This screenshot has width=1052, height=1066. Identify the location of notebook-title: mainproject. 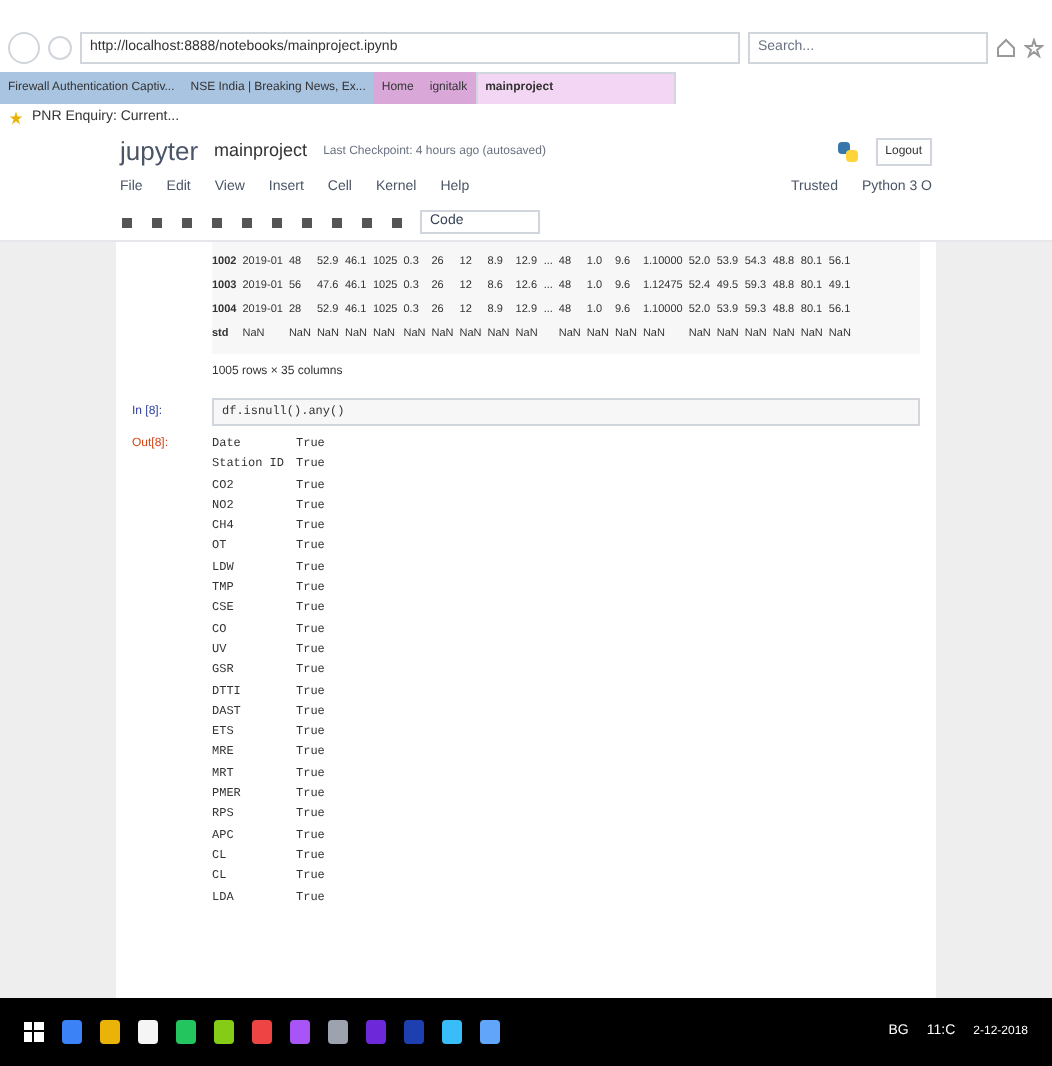
(261, 152).